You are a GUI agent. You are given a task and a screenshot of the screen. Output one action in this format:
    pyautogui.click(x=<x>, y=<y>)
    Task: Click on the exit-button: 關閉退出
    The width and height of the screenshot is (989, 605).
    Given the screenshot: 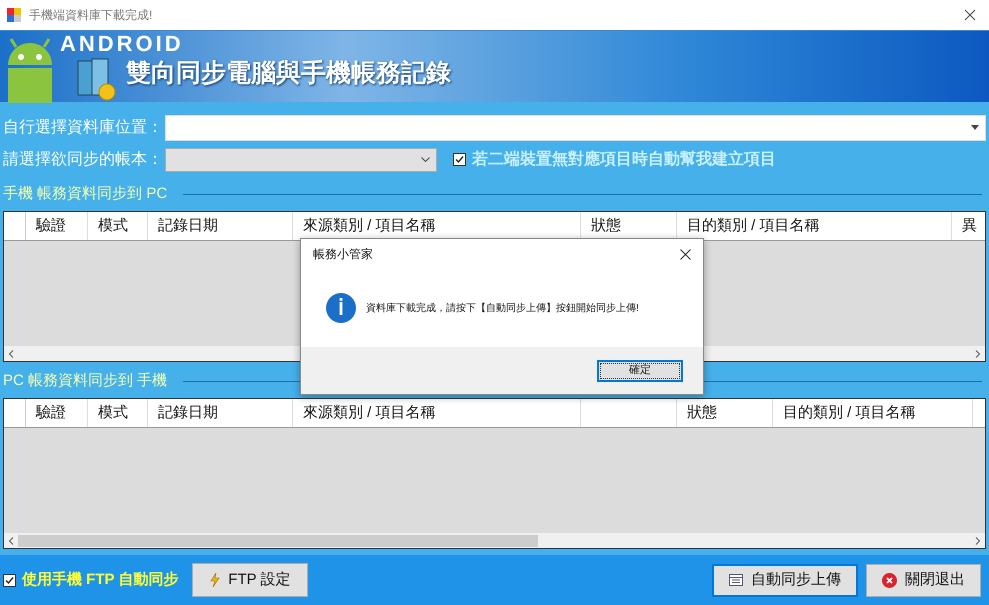 What is the action you would take?
    pyautogui.click(x=923, y=580)
    